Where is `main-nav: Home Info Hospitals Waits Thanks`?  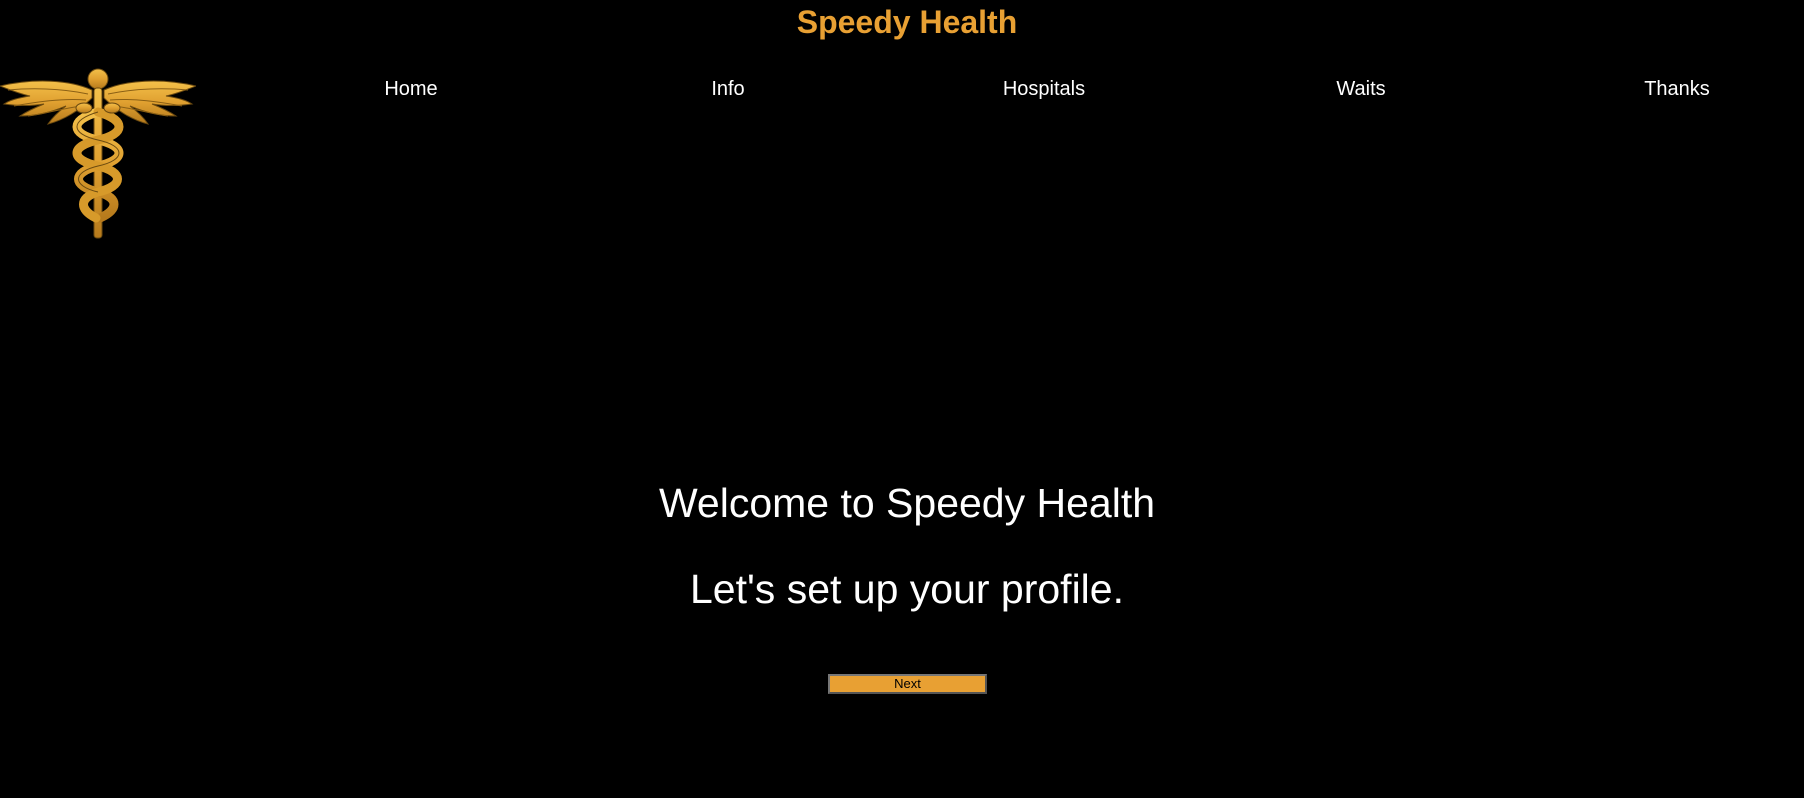
main-nav: Home Info Hospitals Waits Thanks is located at coordinates (902, 90).